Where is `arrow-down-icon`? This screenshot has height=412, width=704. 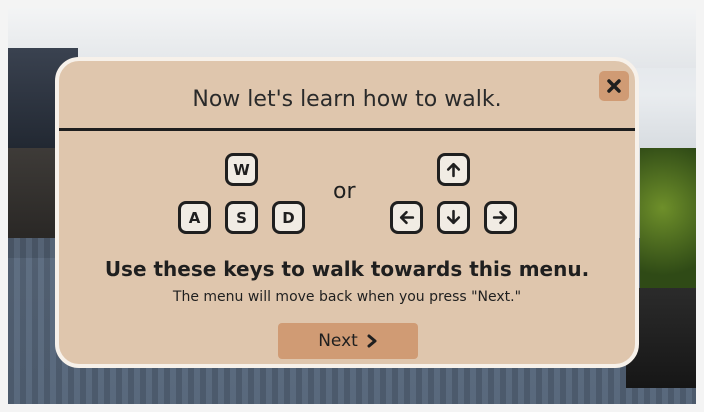 arrow-down-icon is located at coordinates (453, 217).